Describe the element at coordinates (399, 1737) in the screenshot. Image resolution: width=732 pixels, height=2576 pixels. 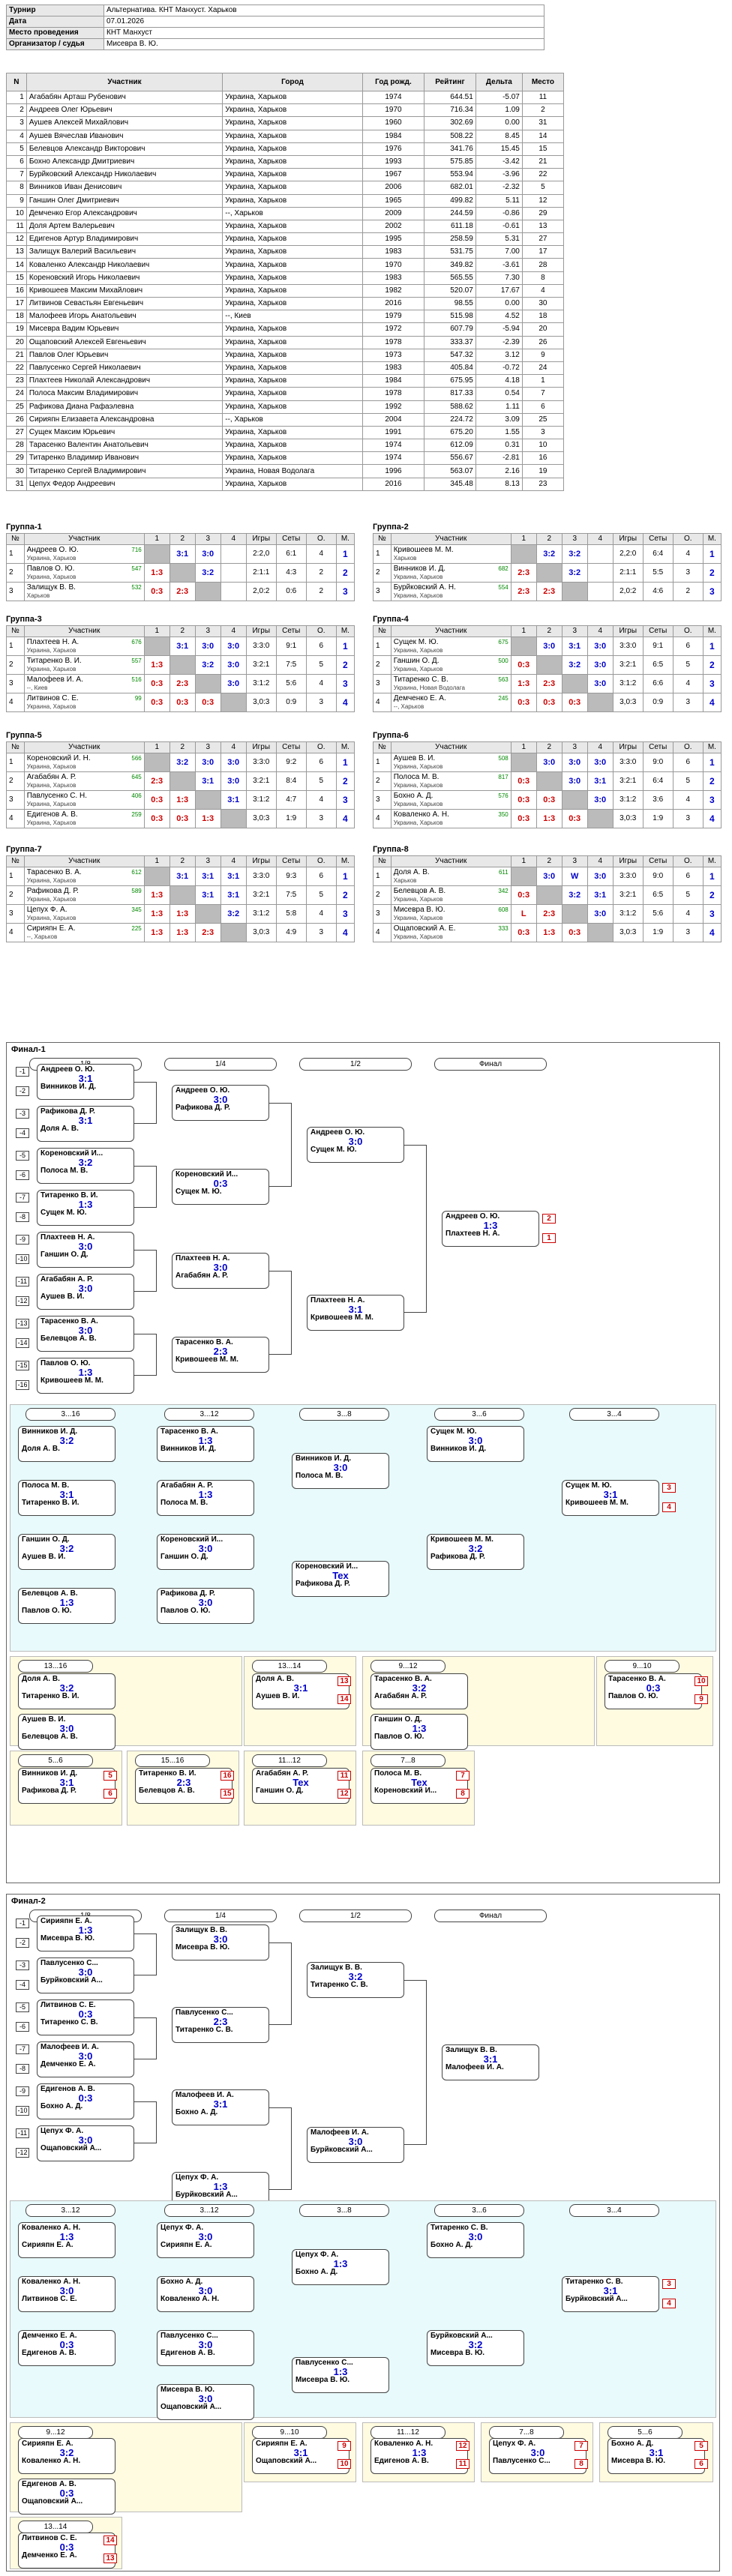
I see `match-player-b: Павлов О. Ю.` at that location.